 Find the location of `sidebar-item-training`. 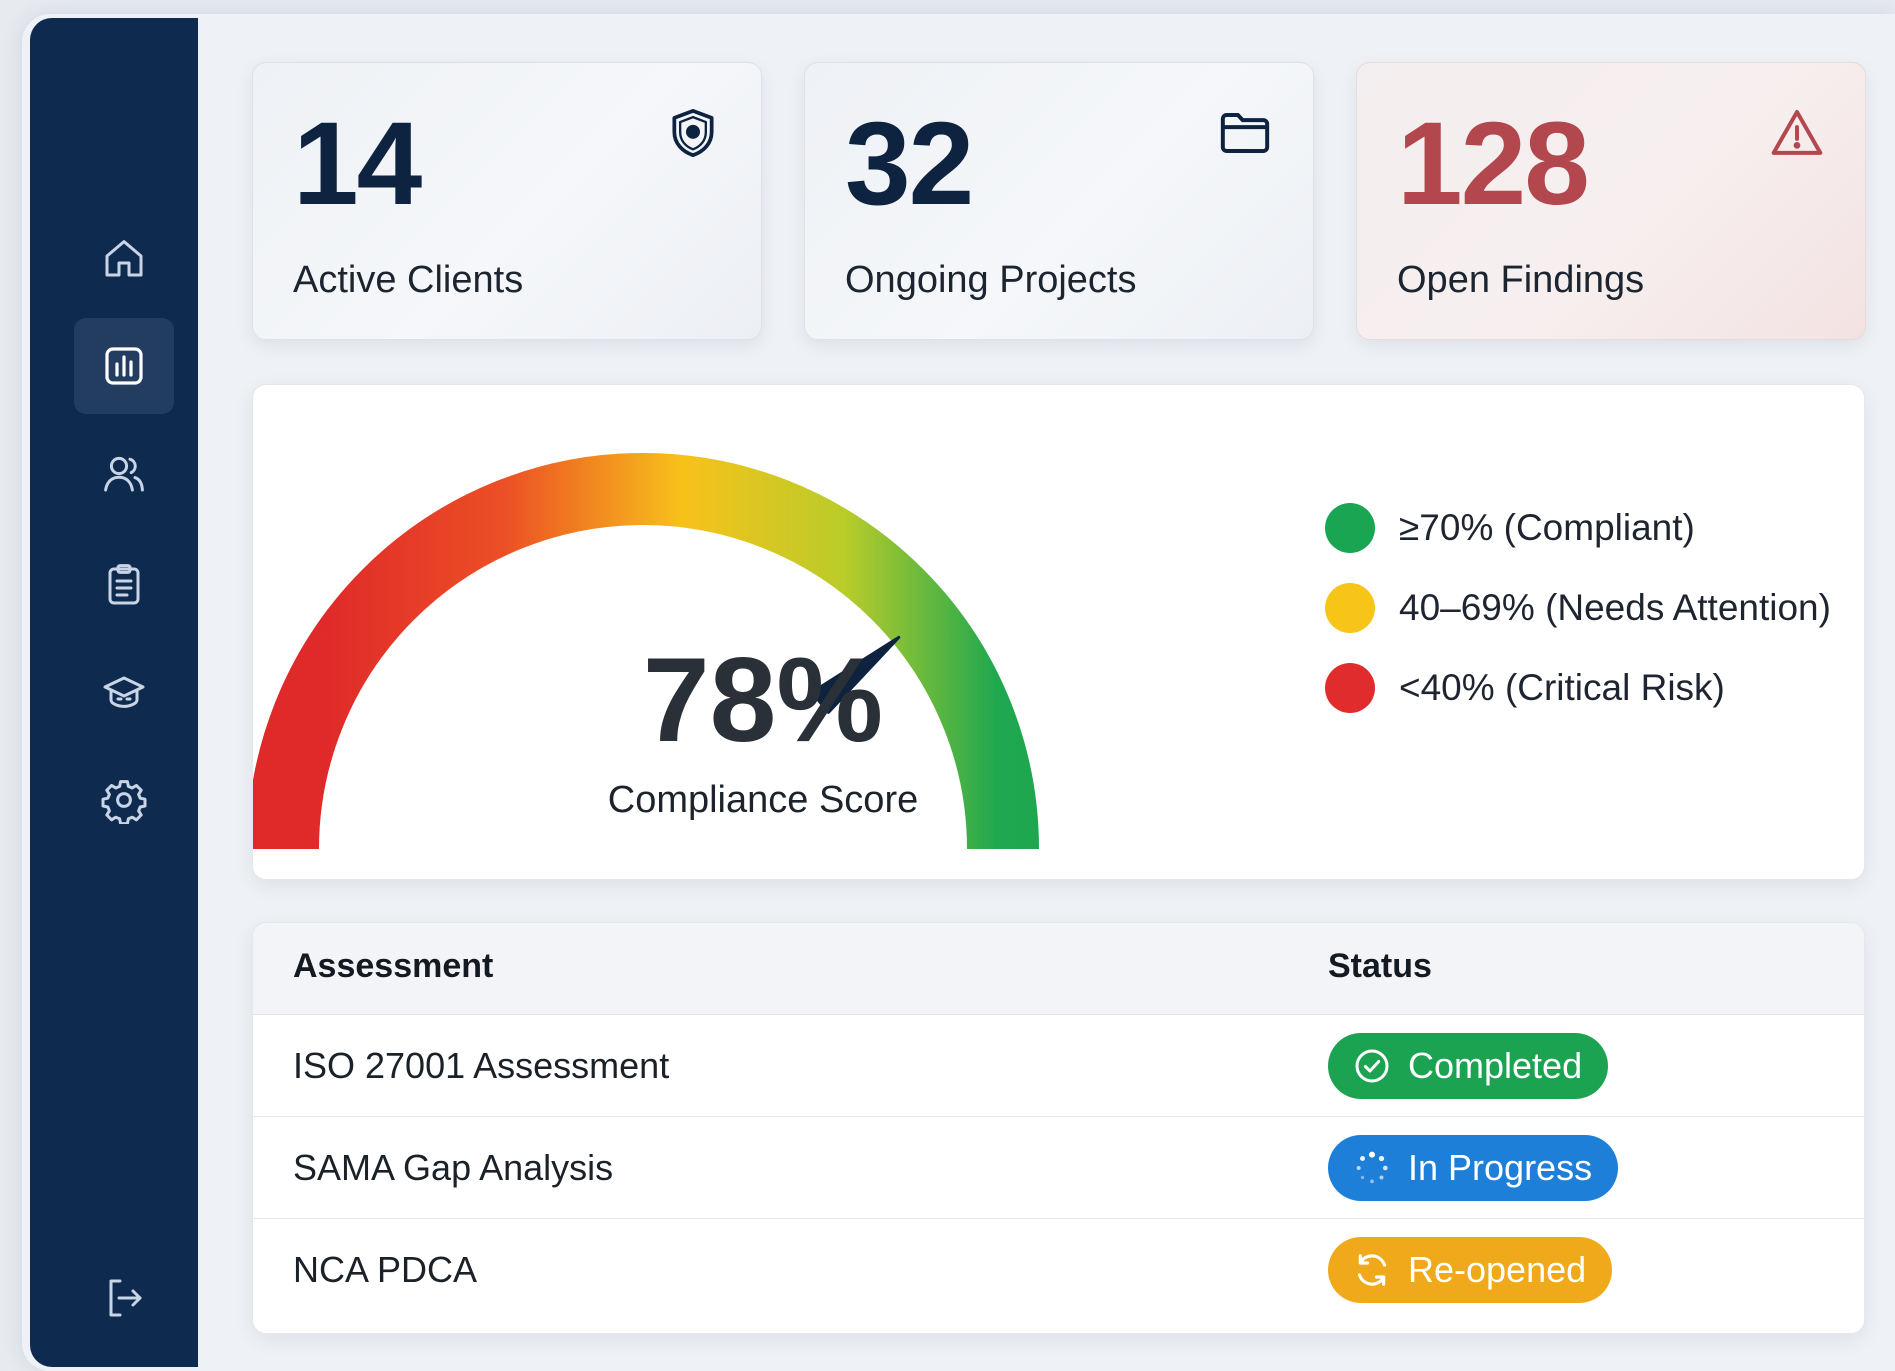

sidebar-item-training is located at coordinates (124, 692).